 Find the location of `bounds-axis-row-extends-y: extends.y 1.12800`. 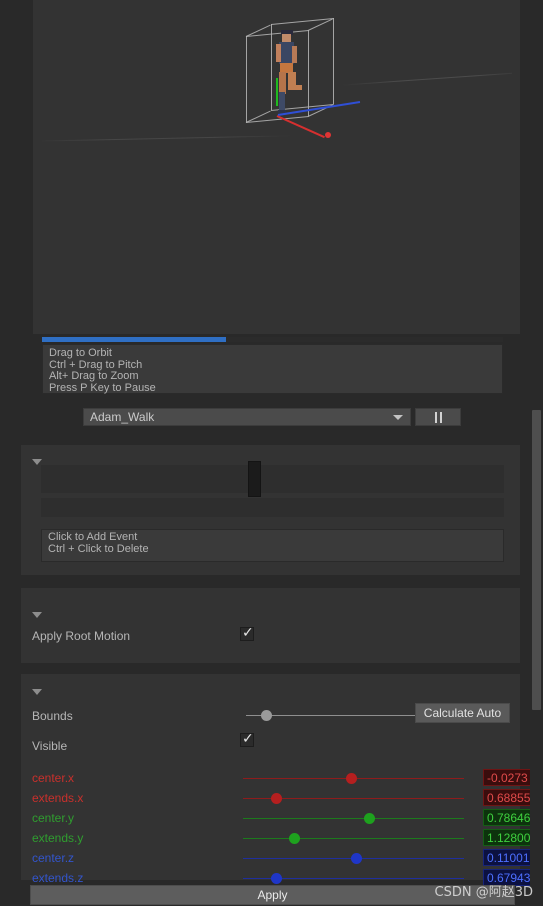

bounds-axis-row-extends-y: extends.y 1.12800 is located at coordinates (281, 838).